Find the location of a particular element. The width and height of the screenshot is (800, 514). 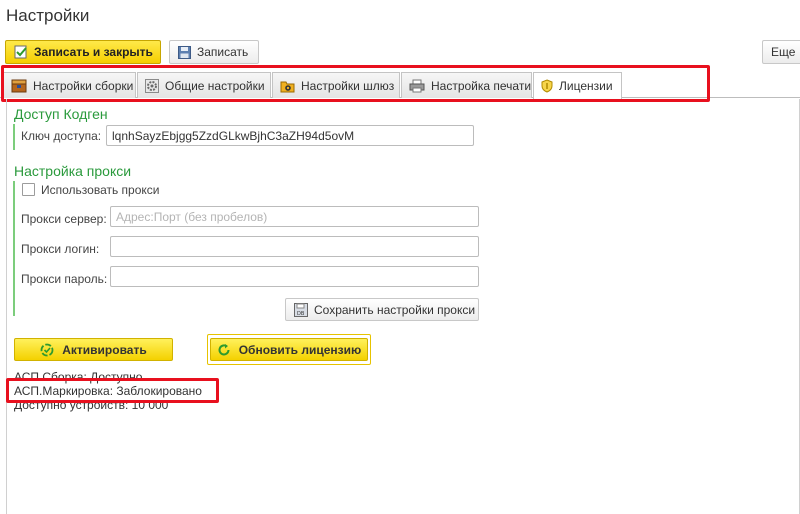

save-close-icon is located at coordinates (20, 52).